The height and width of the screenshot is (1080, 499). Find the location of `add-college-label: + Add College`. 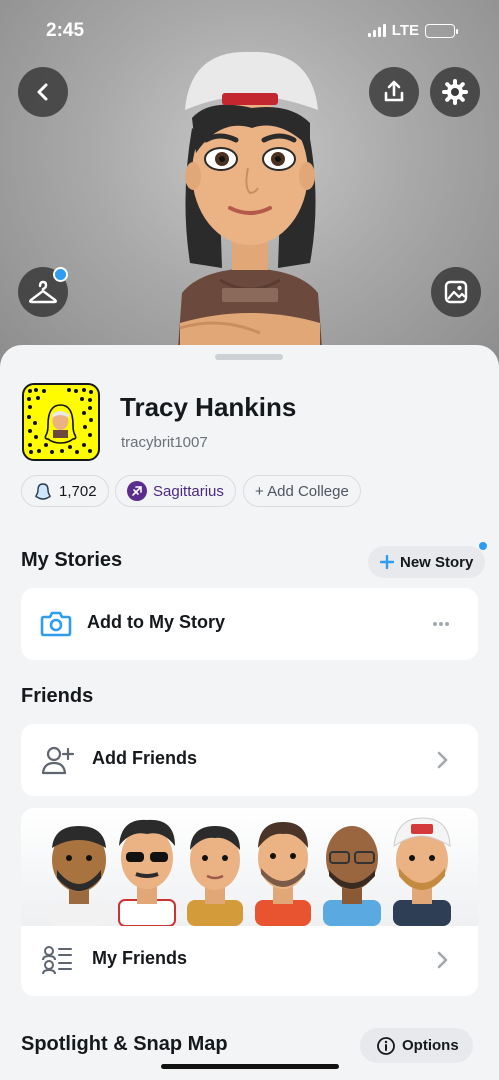

add-college-label: + Add College is located at coordinates (302, 491).